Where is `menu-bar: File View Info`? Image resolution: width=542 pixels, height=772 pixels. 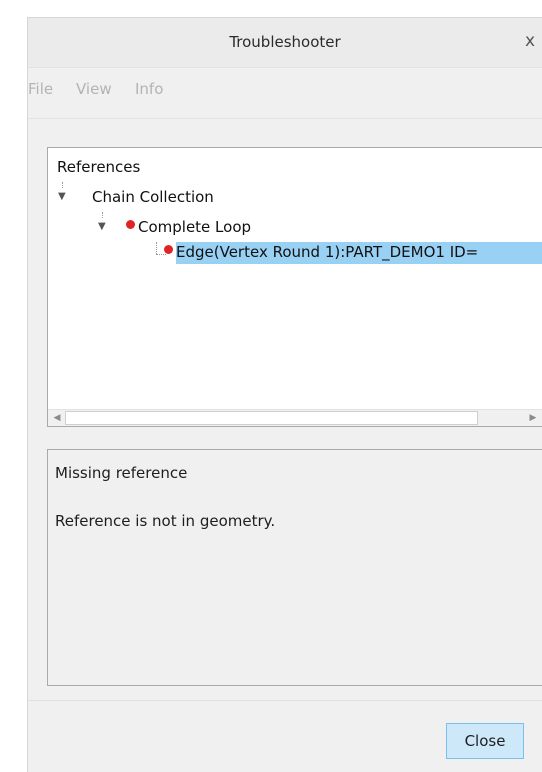 menu-bar: File View Info is located at coordinates (285, 90).